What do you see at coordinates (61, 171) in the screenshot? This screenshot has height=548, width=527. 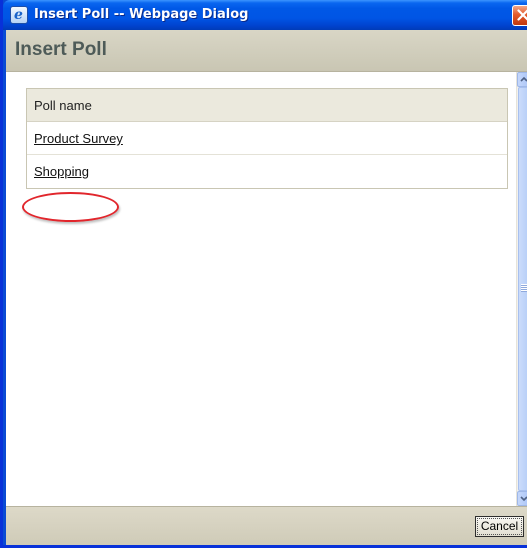 I see `poll-link-shopping: Shopping` at bounding box center [61, 171].